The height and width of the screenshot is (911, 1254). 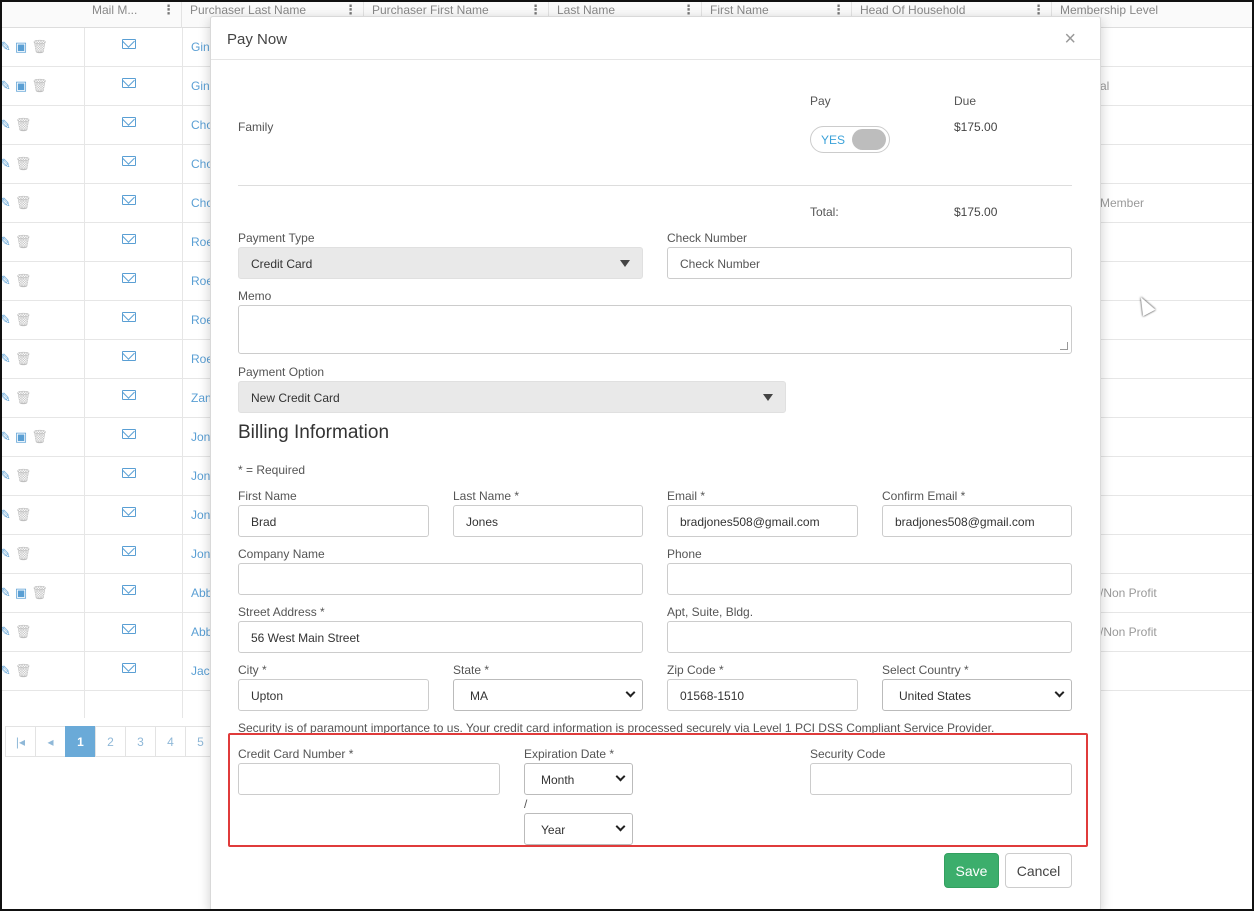 I want to click on row-actions: ✎ ▣ 🗑, so click(x=24, y=47).